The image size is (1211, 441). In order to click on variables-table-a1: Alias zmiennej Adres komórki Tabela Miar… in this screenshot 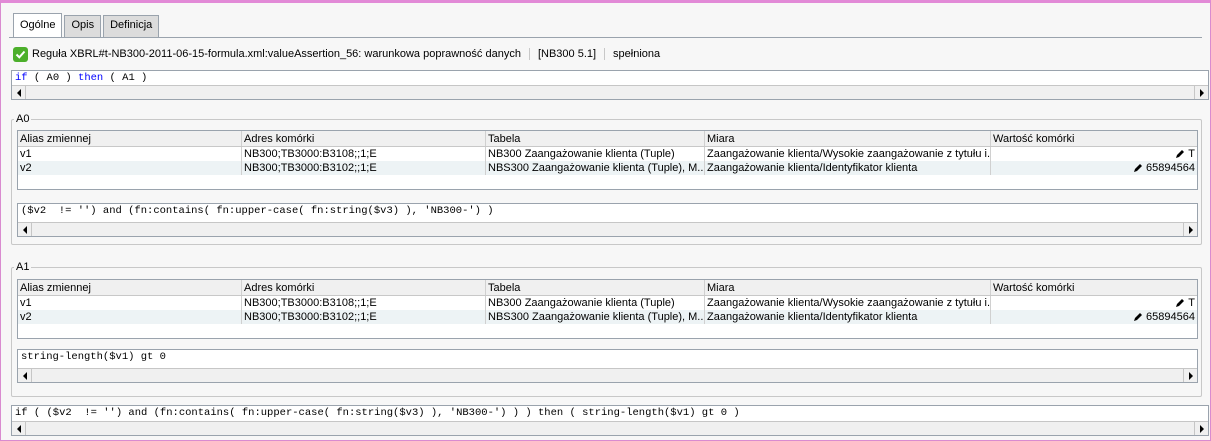, I will do `click(607, 309)`.